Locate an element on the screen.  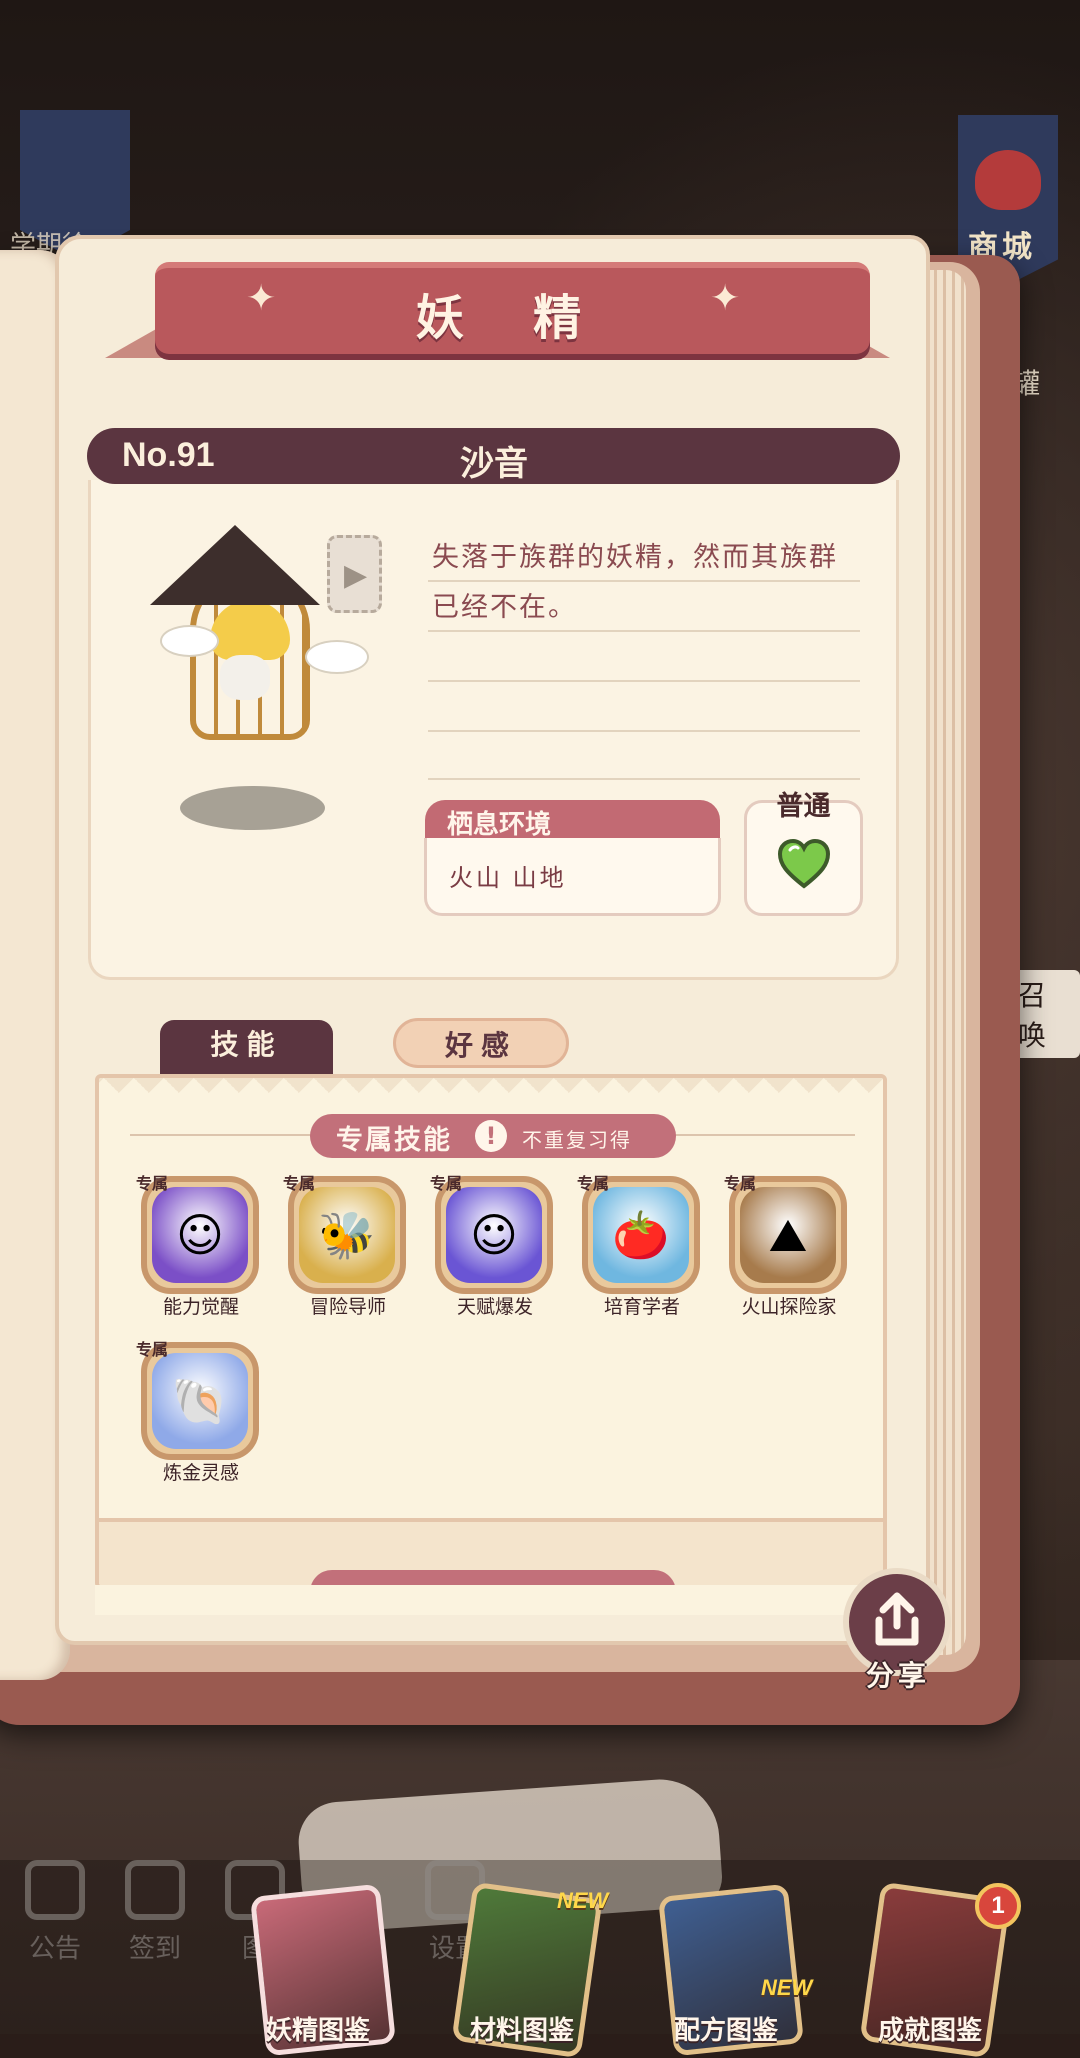
creature-name: 沙音 is located at coordinates (494, 464).